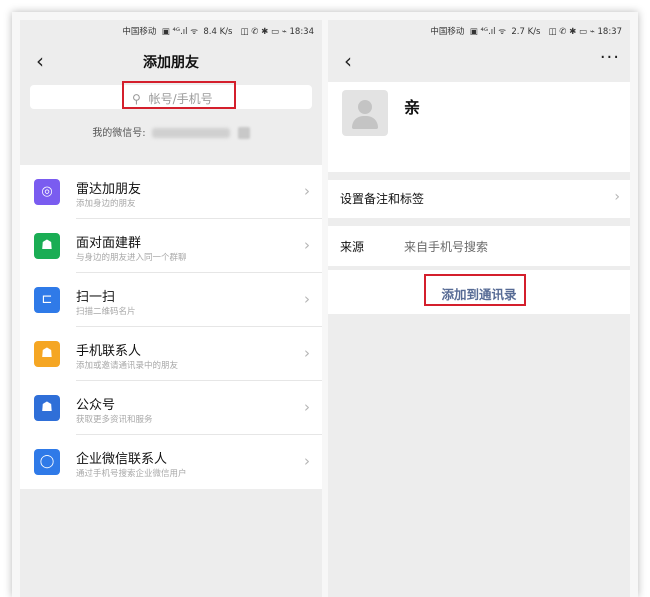  I want to click on menu-item-subtitle: 与身边的朋友进入同一个群聊, so click(131, 258).